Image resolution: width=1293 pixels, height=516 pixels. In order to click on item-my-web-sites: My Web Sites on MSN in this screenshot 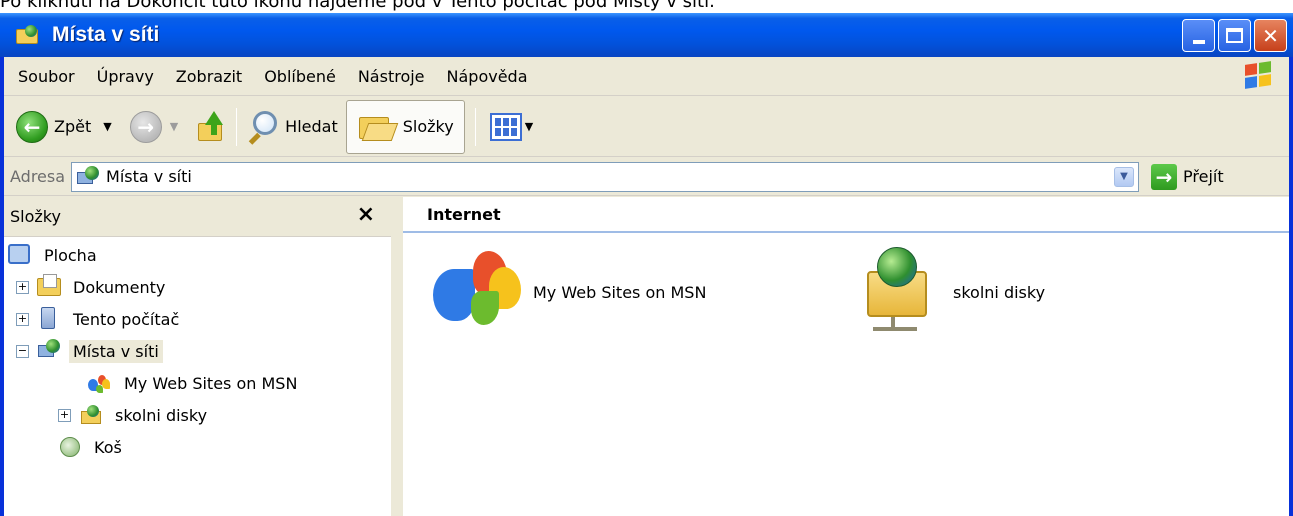, I will do `click(569, 292)`.